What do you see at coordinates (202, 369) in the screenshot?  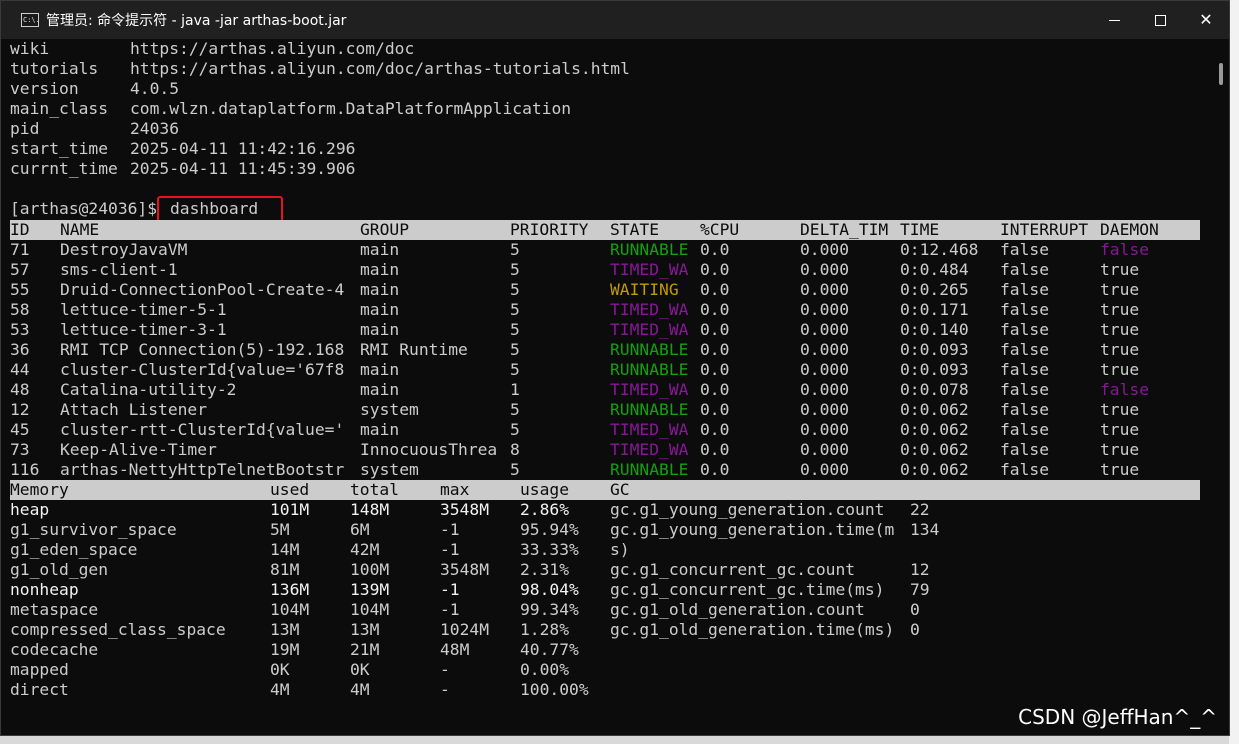 I see `thread-cell-name: cluster-ClusterId{value='67f8` at bounding box center [202, 369].